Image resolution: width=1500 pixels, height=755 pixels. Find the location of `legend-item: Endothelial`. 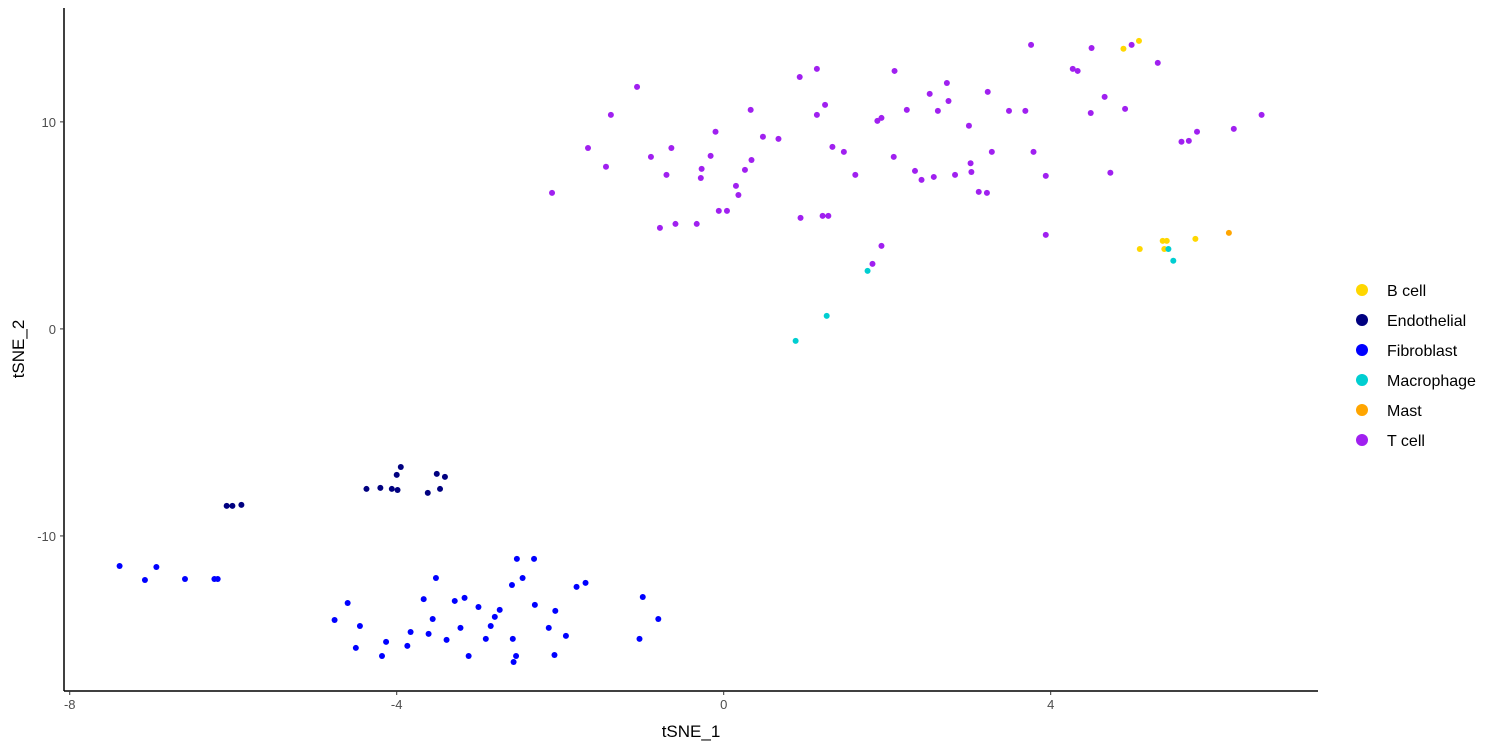

legend-item: Endothelial is located at coordinates (1411, 321).